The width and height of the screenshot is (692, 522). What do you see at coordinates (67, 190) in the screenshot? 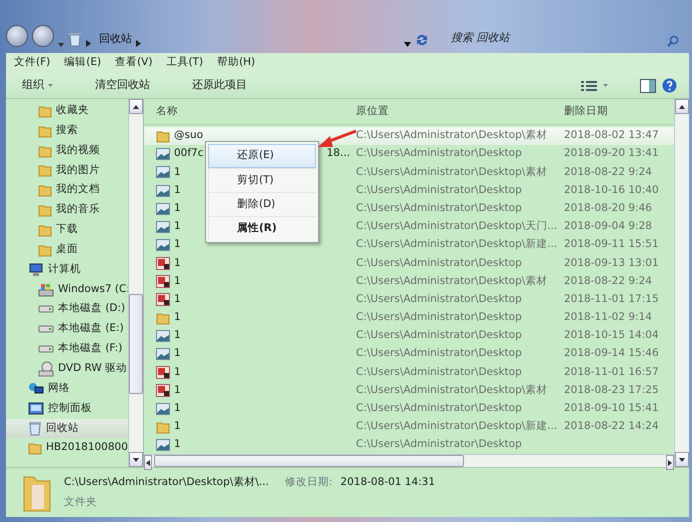
I see `tree-item: 我的文档` at bounding box center [67, 190].